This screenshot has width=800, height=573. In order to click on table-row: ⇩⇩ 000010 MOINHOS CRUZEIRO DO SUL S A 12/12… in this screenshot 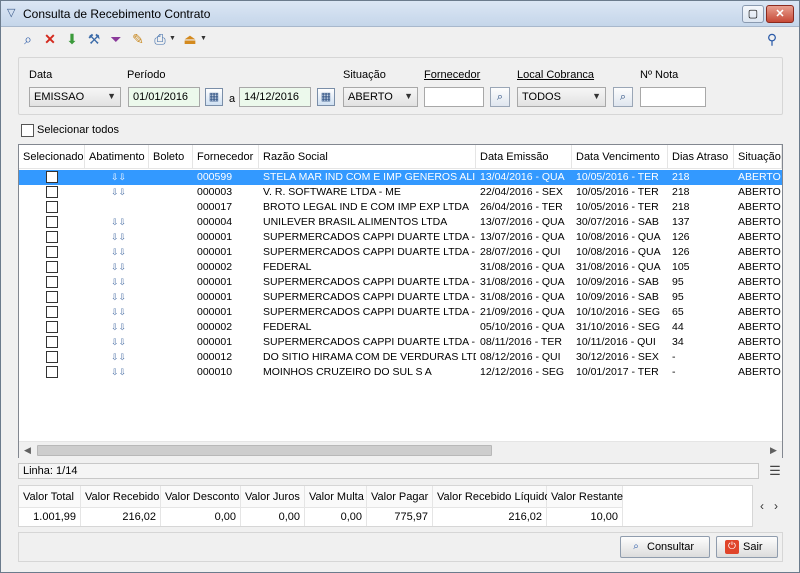, I will do `click(400, 372)`.